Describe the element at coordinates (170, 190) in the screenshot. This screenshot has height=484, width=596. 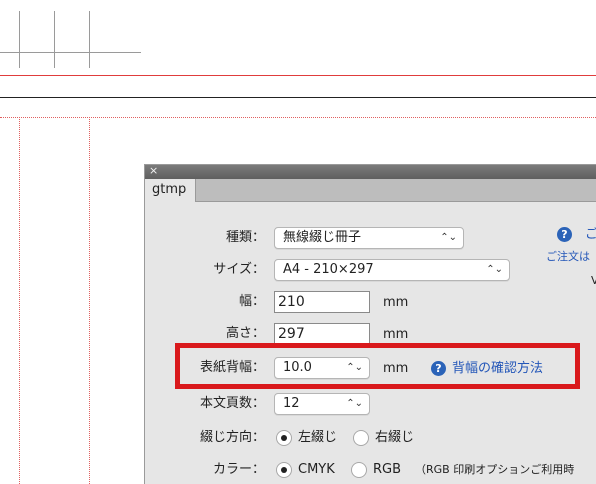
I see `tab-gtmp: gtmp` at that location.